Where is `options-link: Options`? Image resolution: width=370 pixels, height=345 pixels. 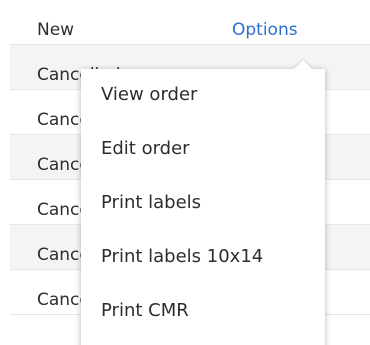 options-link: Options is located at coordinates (265, 30).